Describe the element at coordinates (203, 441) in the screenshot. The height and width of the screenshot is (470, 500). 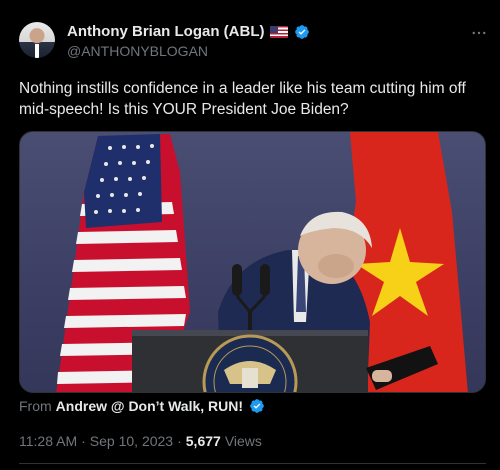
I see `views-count: 5,677` at that location.